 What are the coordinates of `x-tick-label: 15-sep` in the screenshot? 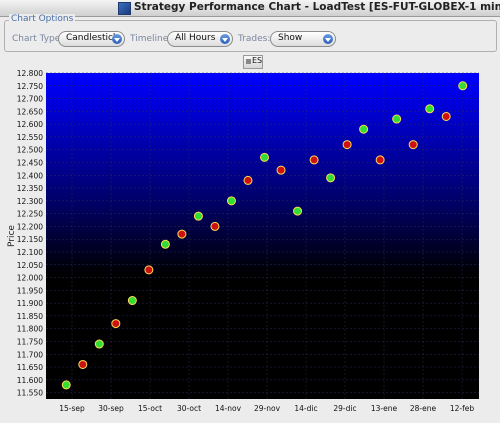 It's located at (72, 408).